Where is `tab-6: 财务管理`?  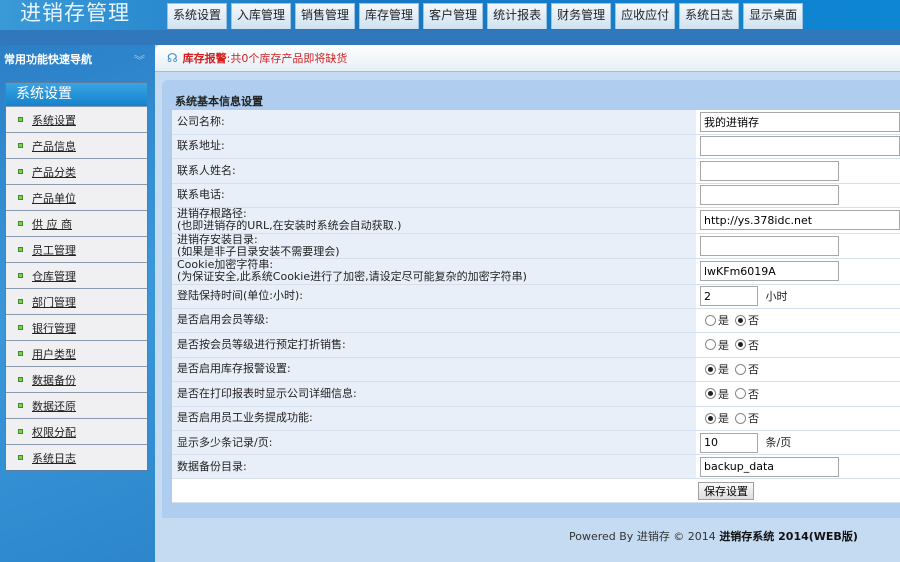 tab-6: 财务管理 is located at coordinates (581, 16).